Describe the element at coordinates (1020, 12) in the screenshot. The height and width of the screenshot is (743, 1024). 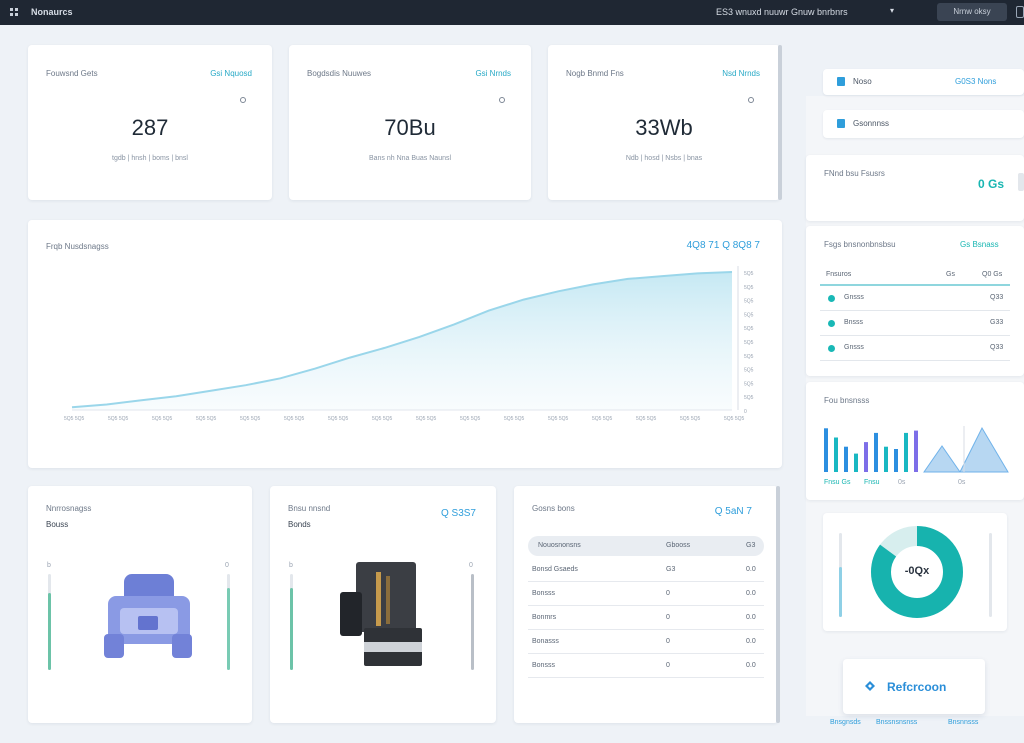
I see `window-icon` at that location.